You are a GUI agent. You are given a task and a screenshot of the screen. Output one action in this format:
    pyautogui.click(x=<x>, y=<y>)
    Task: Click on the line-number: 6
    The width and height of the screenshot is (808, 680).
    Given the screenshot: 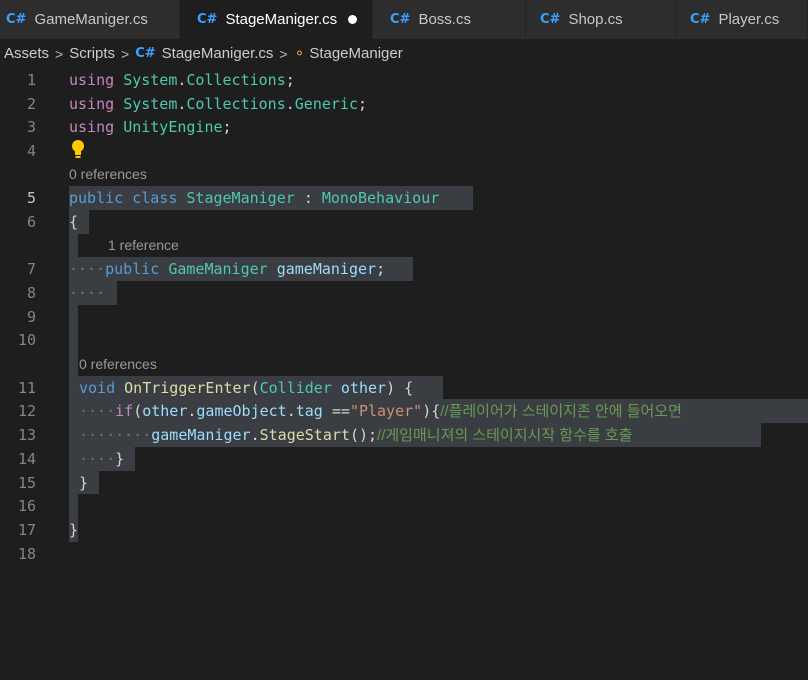 What is the action you would take?
    pyautogui.click(x=31, y=222)
    